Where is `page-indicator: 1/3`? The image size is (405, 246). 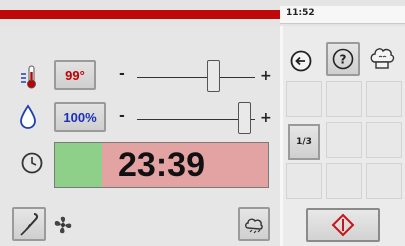 page-indicator: 1/3 is located at coordinates (304, 142).